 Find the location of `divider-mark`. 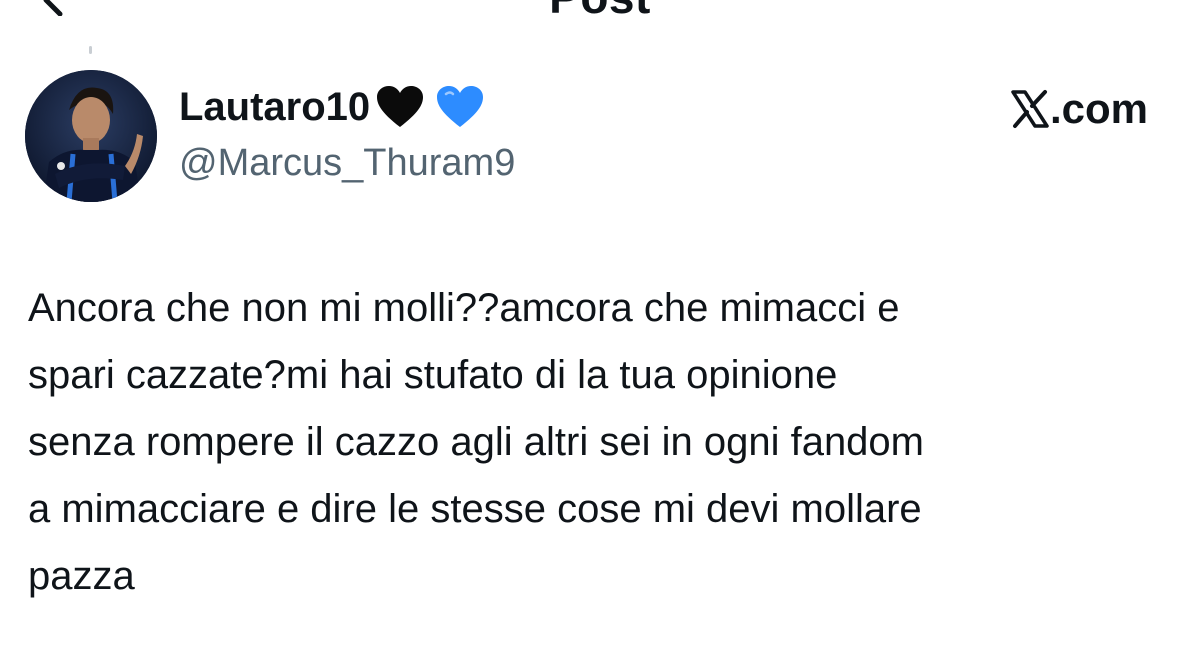

divider-mark is located at coordinates (90, 50).